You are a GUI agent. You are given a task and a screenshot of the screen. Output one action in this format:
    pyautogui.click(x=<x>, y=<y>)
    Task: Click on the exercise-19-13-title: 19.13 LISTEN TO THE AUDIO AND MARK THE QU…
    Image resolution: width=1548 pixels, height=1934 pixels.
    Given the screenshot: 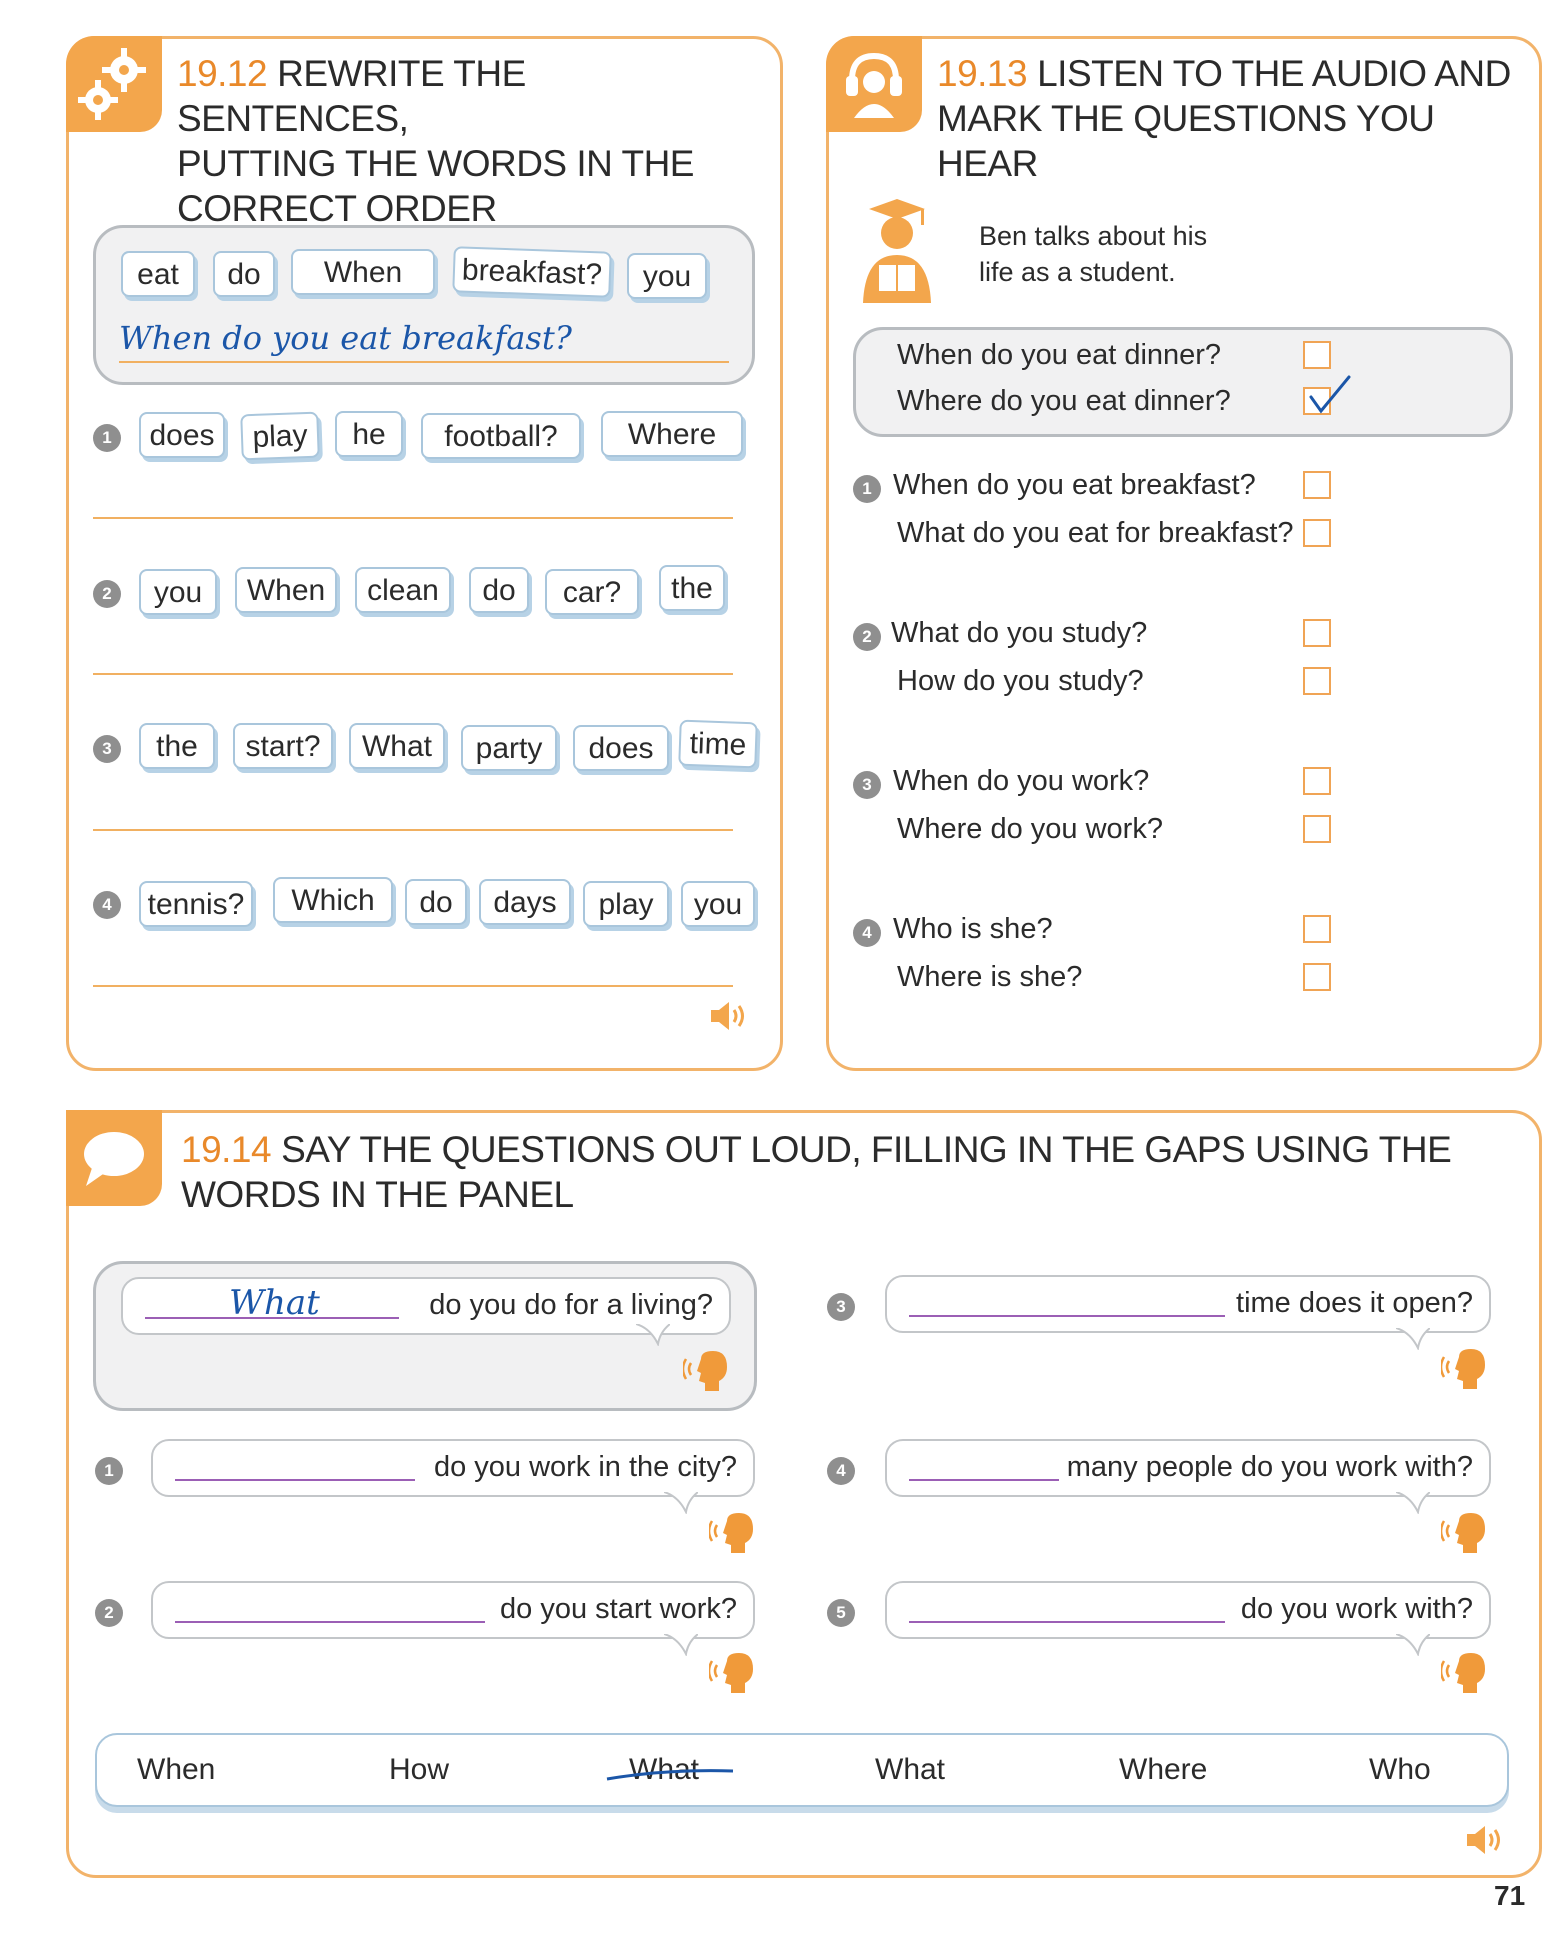 What is the action you would take?
    pyautogui.click(x=1224, y=118)
    